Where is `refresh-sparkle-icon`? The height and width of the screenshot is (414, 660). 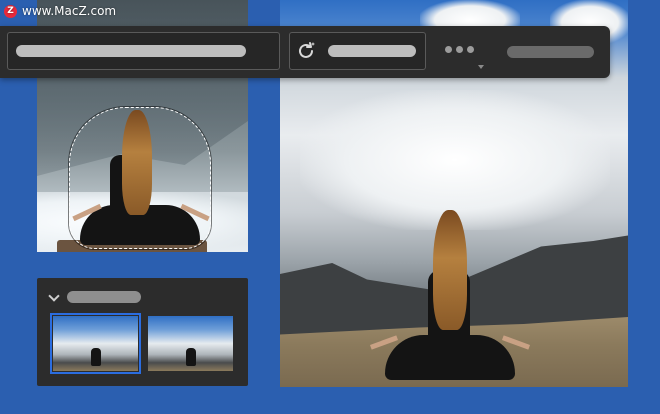
refresh-sparkle-icon is located at coordinates (307, 53).